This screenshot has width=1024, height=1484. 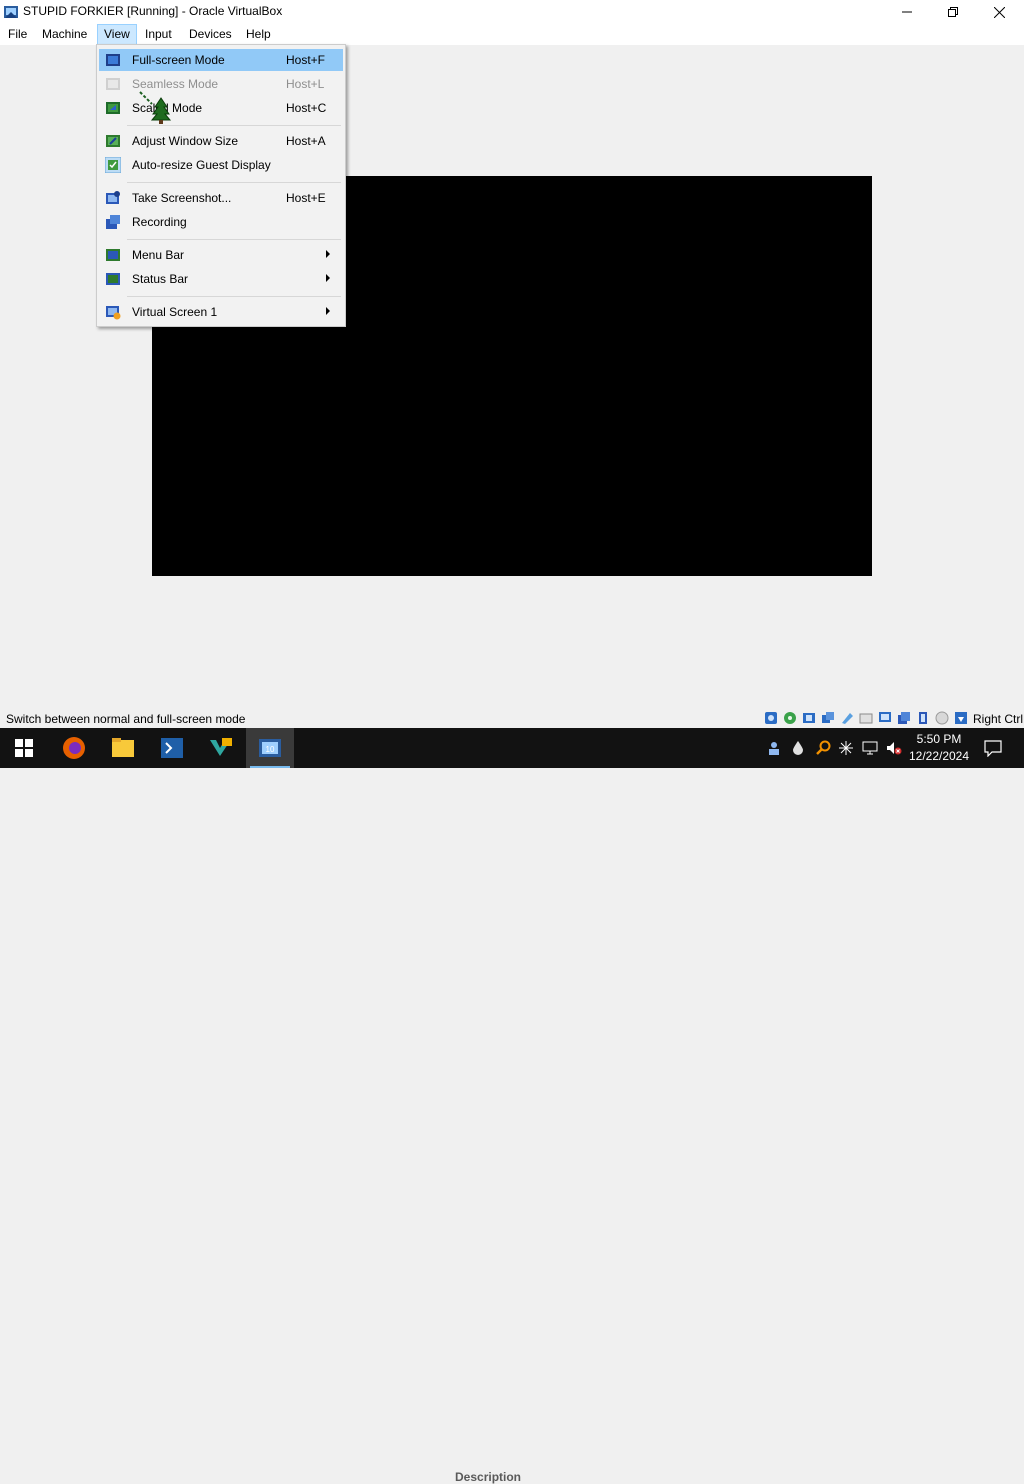 I want to click on menu-input: Input, so click(x=158, y=34).